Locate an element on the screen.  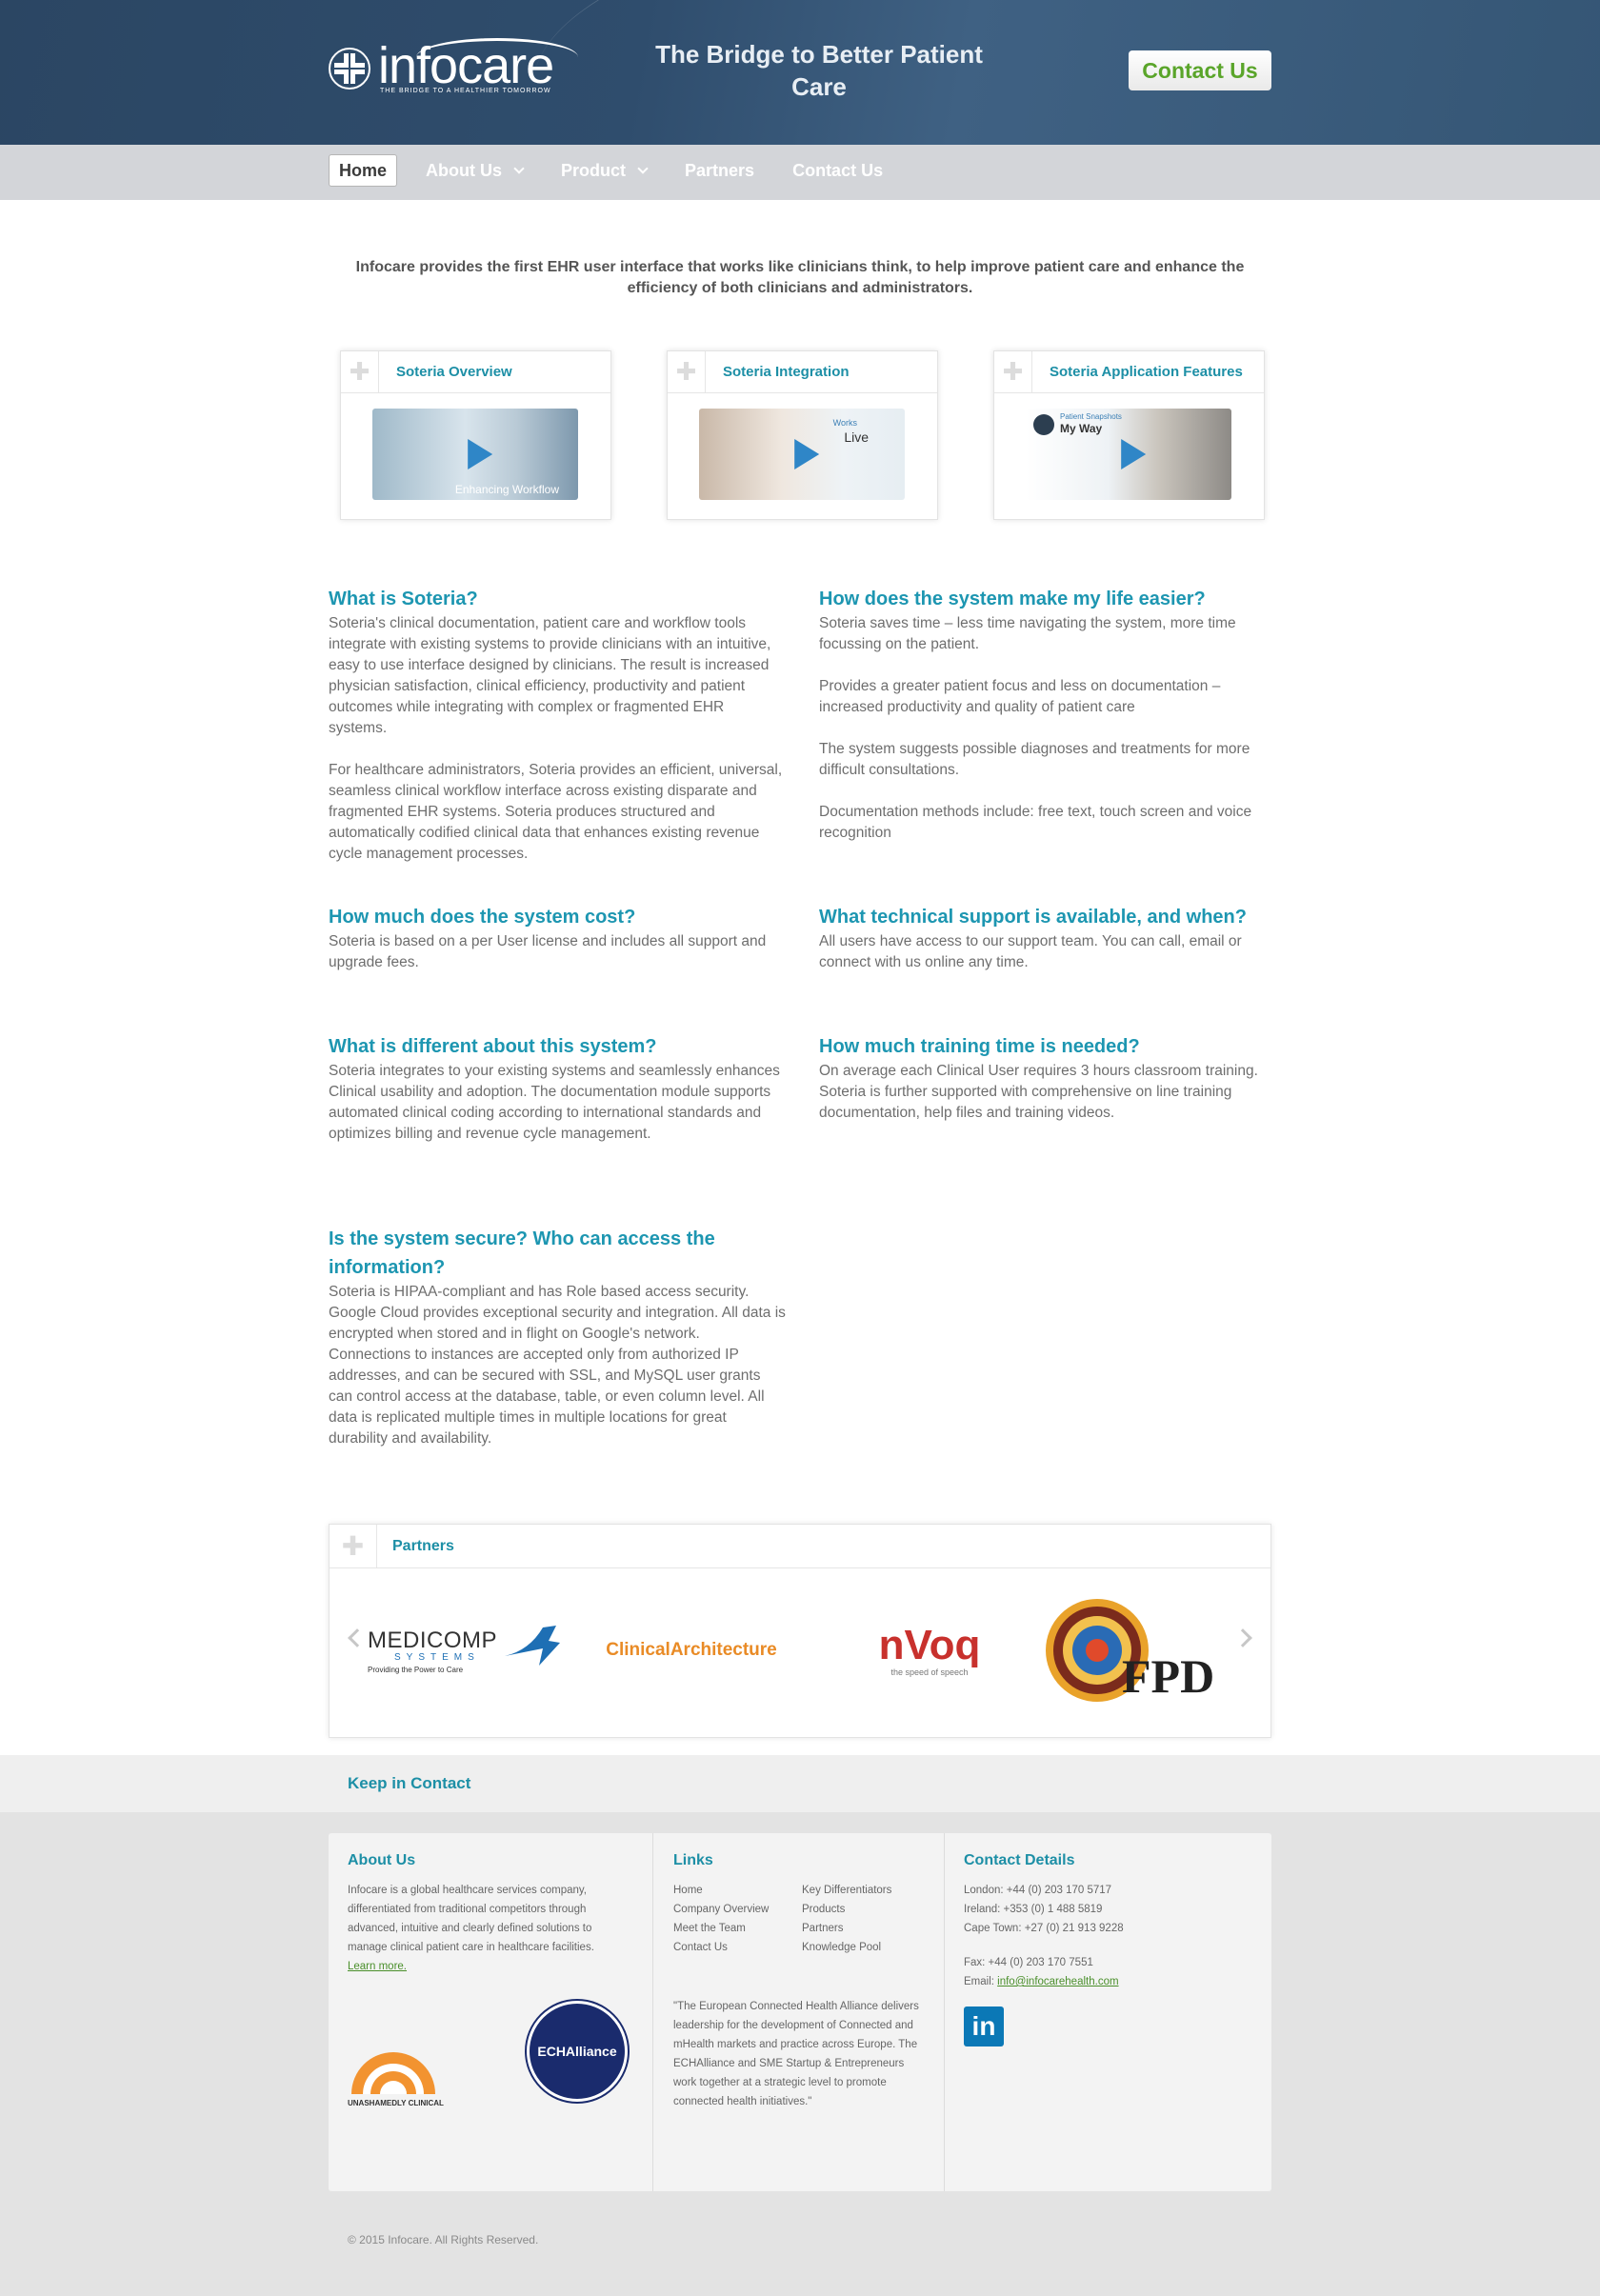
video-caption: Enhancing Workflow is located at coordinates (506, 490).